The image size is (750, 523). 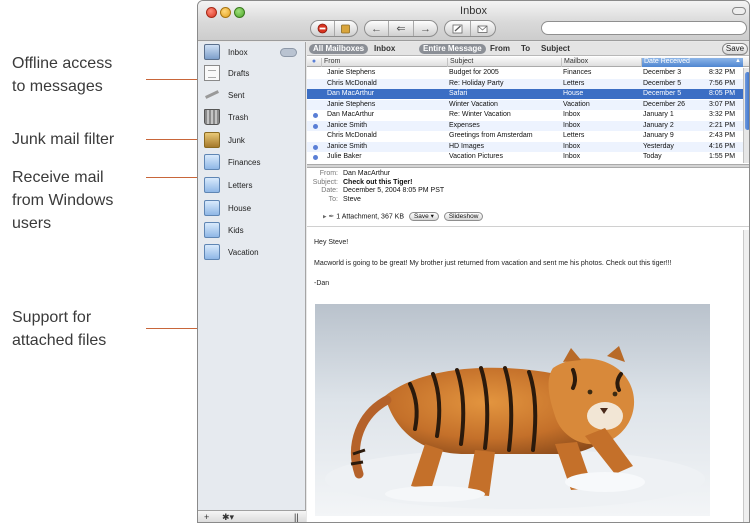 I want to click on drafts-icon, so click(x=212, y=73).